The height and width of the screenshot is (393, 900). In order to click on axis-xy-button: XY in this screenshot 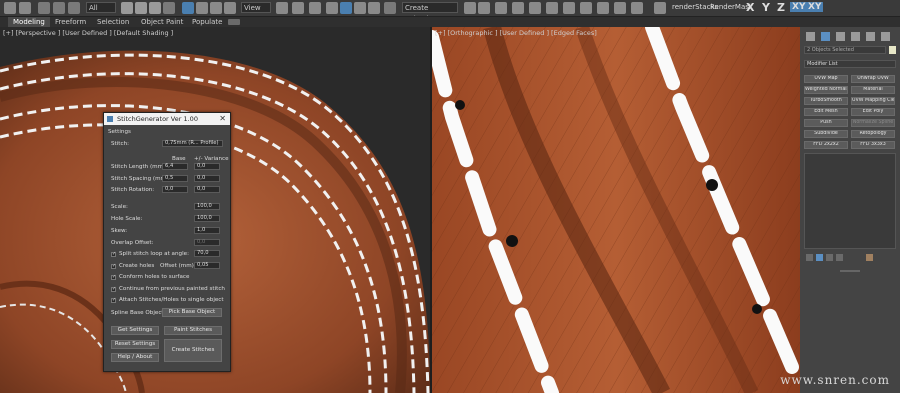, I will do `click(799, 7)`.